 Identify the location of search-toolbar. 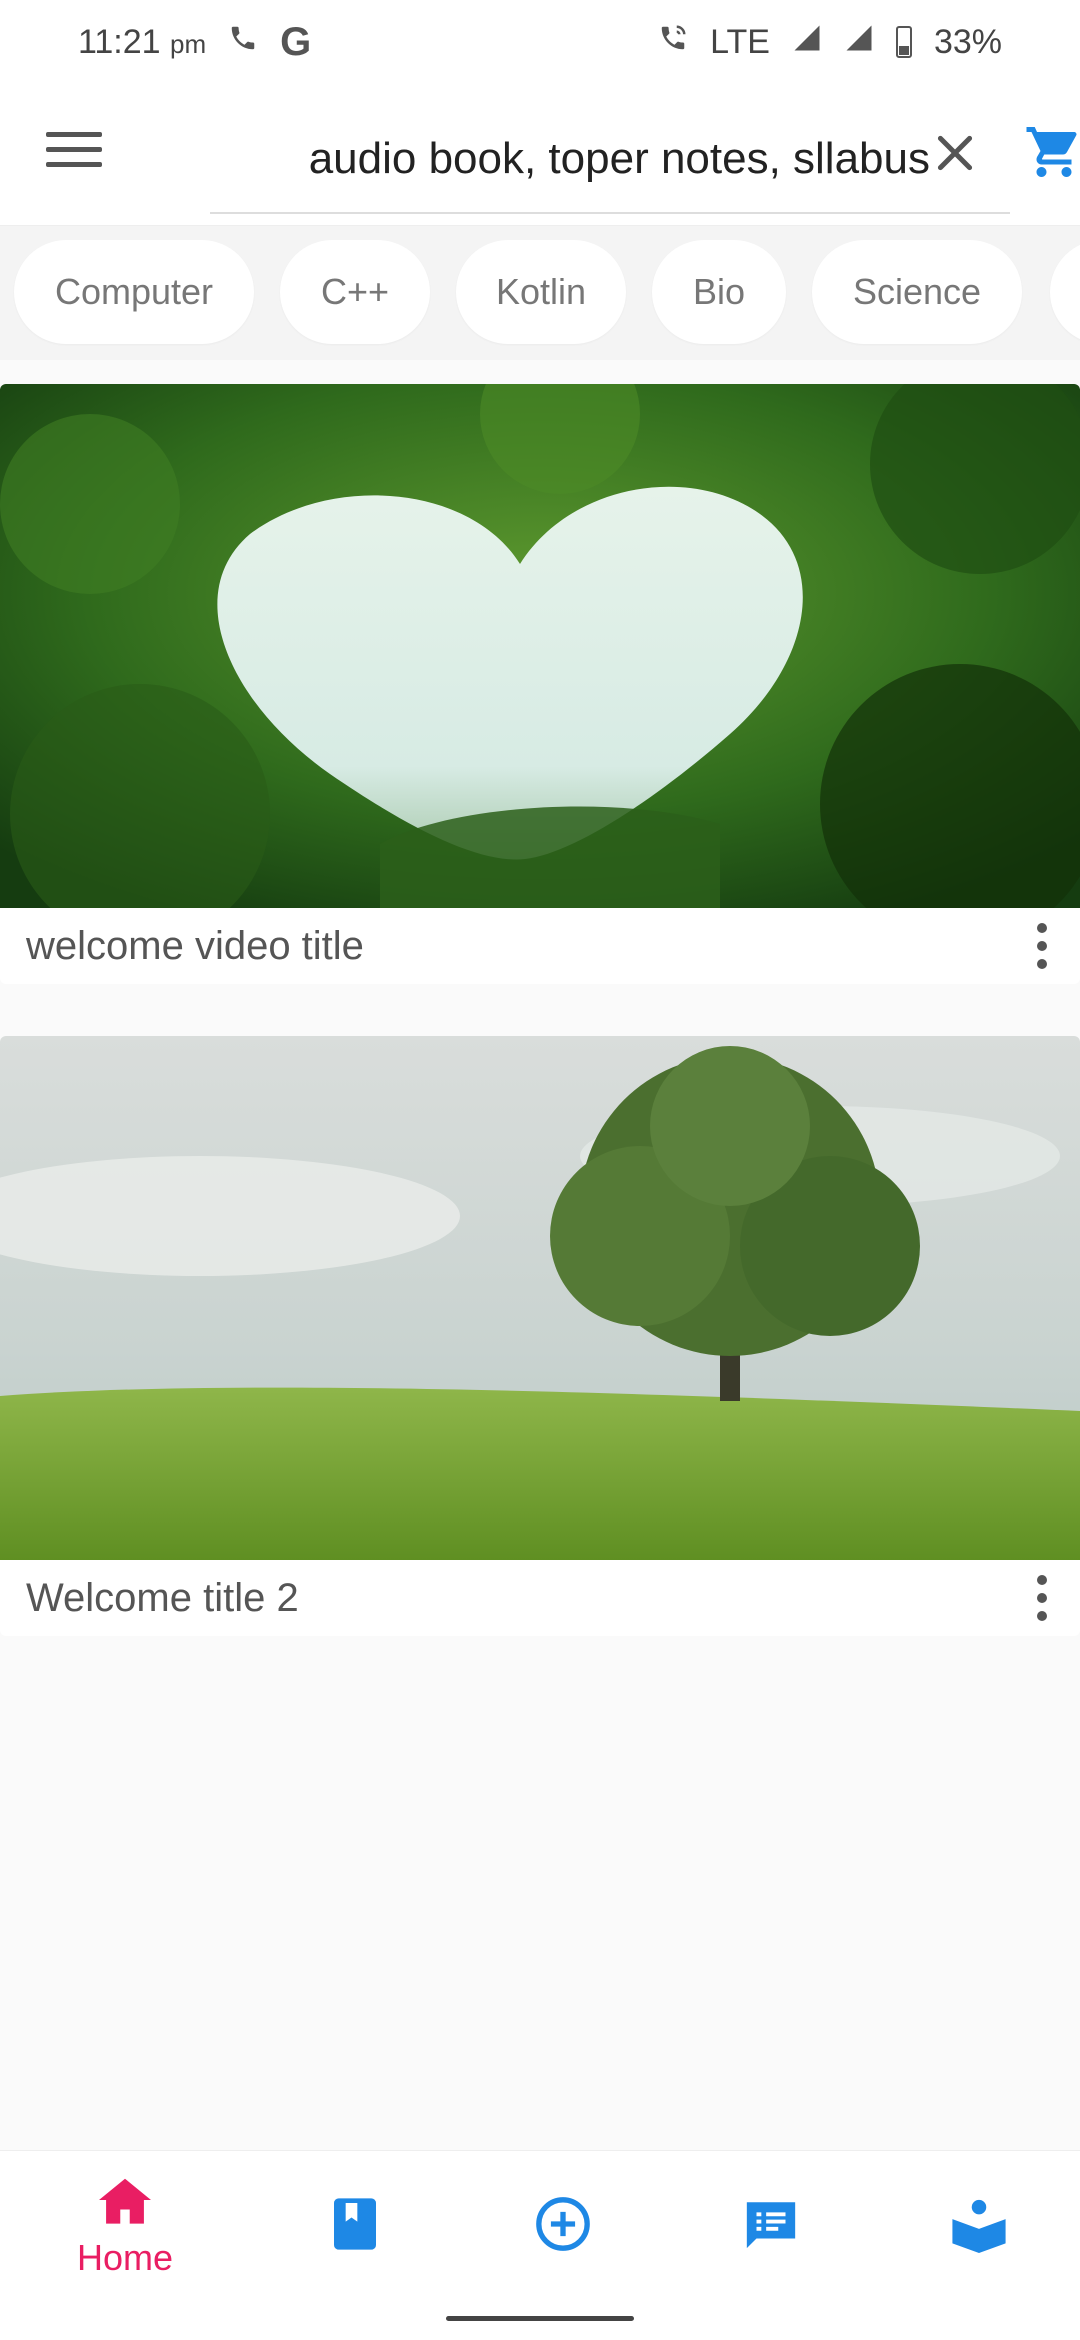
(540, 155).